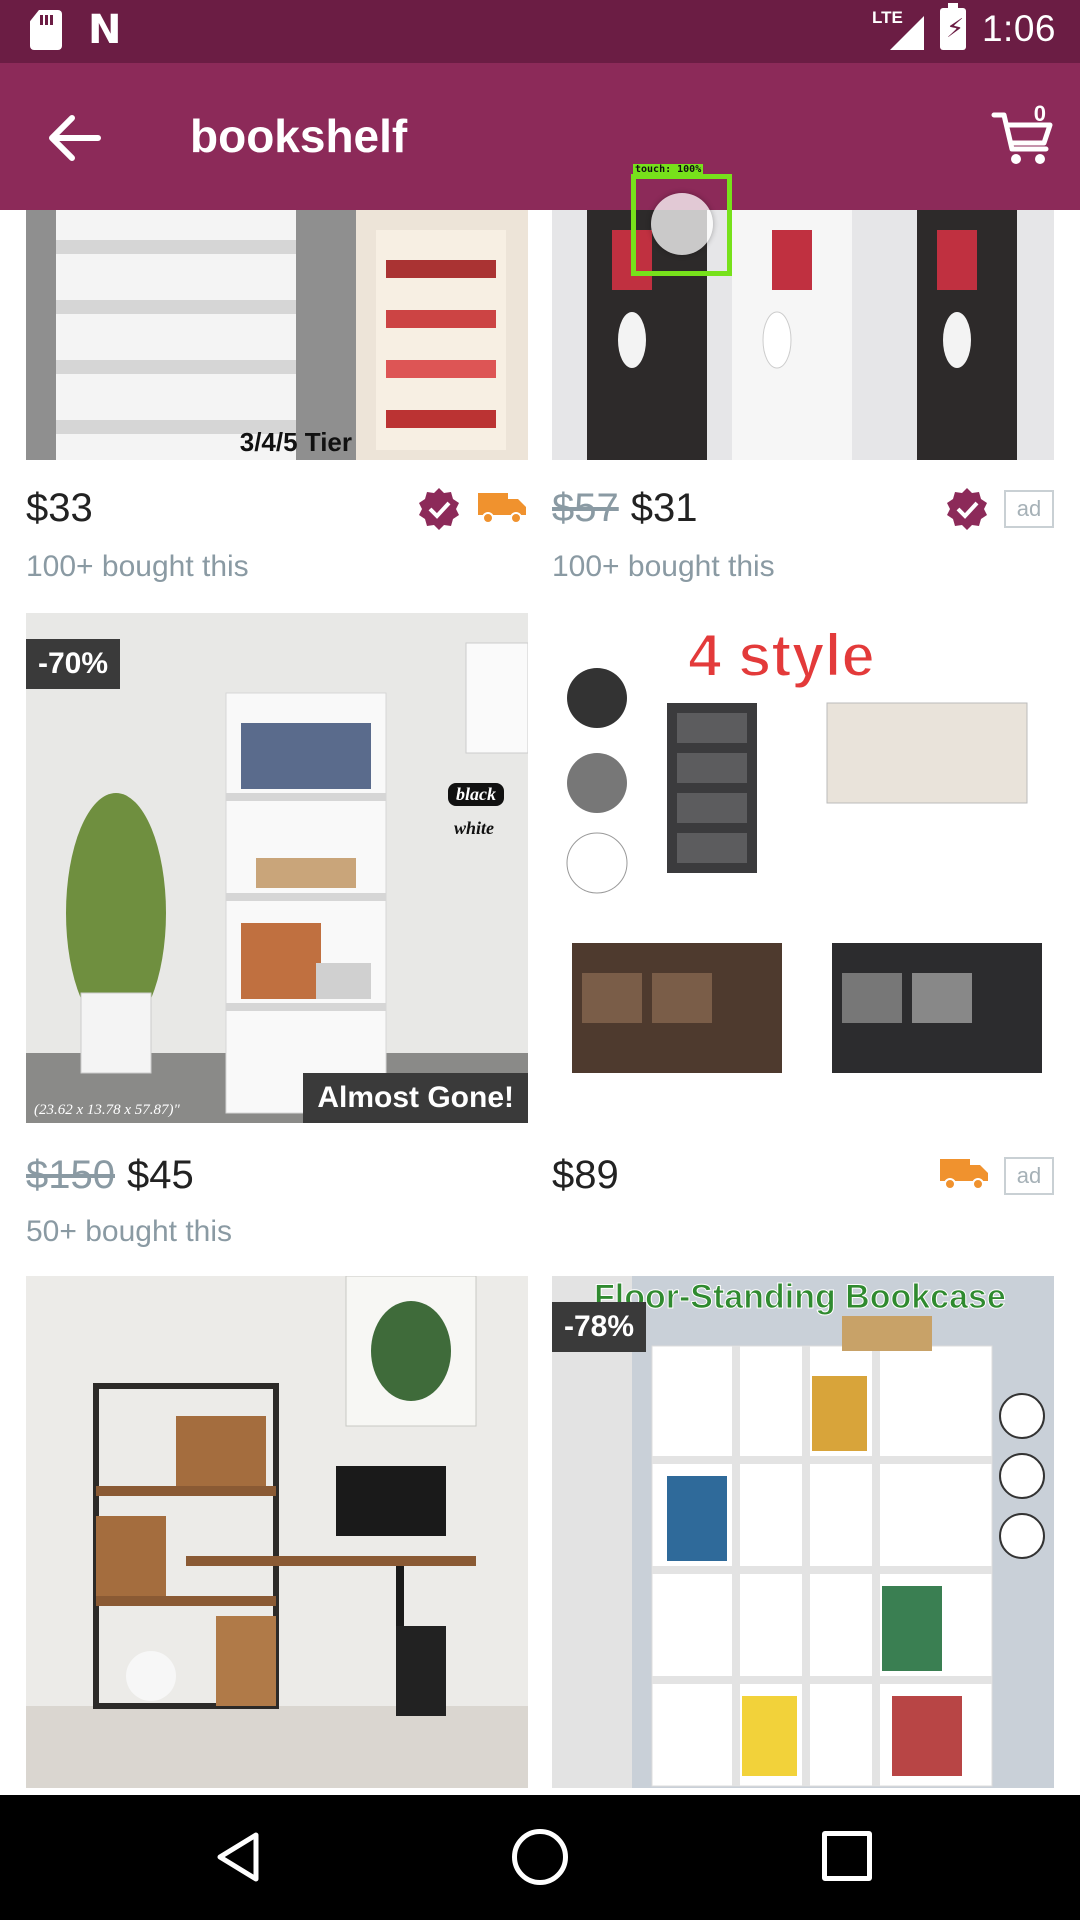 Image resolution: width=1080 pixels, height=1920 pixels. What do you see at coordinates (59, 508) in the screenshot?
I see `price: $33` at bounding box center [59, 508].